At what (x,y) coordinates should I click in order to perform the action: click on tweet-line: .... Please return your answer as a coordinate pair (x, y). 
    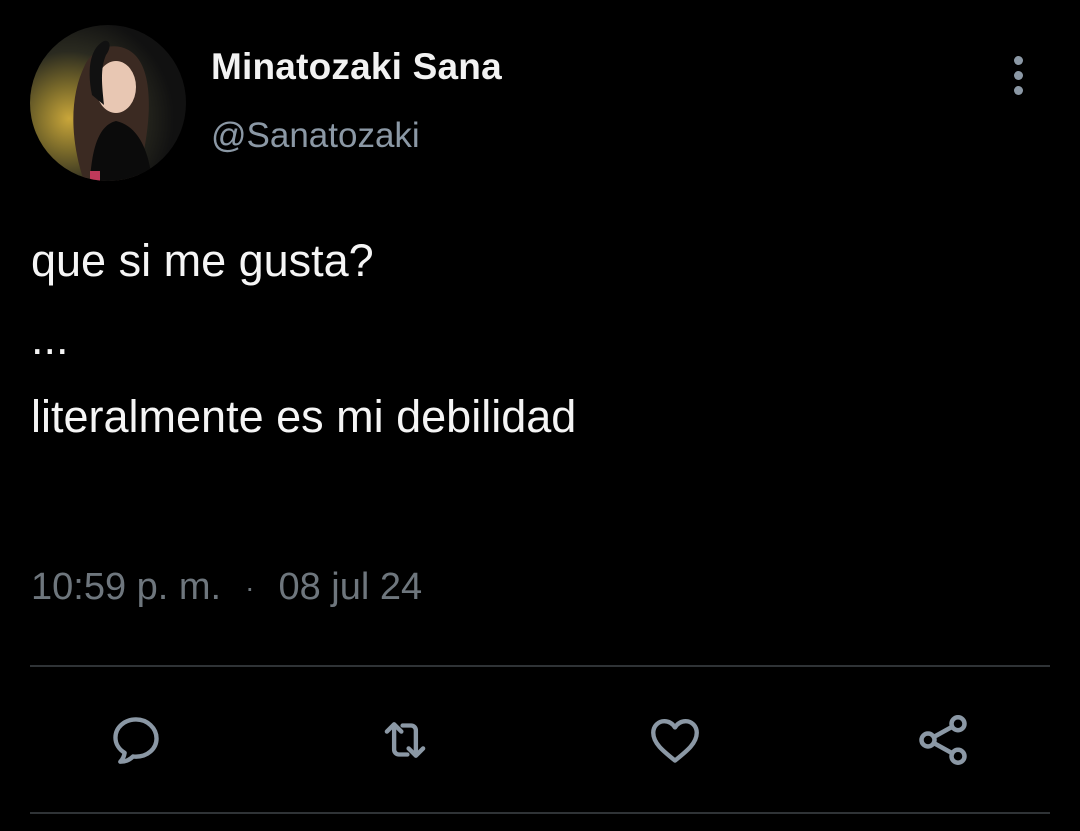
    Looking at the image, I should click on (50, 338).